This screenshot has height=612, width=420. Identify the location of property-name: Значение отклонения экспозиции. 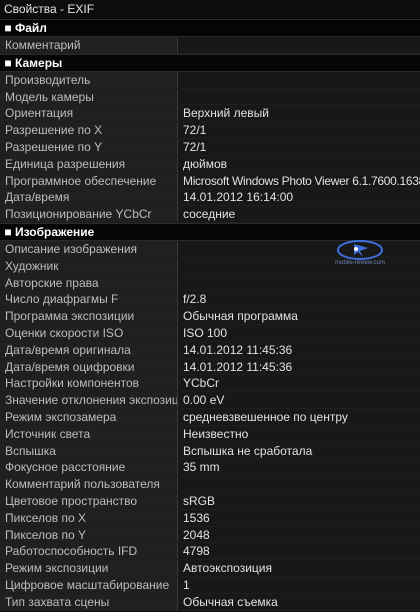
(89, 400).